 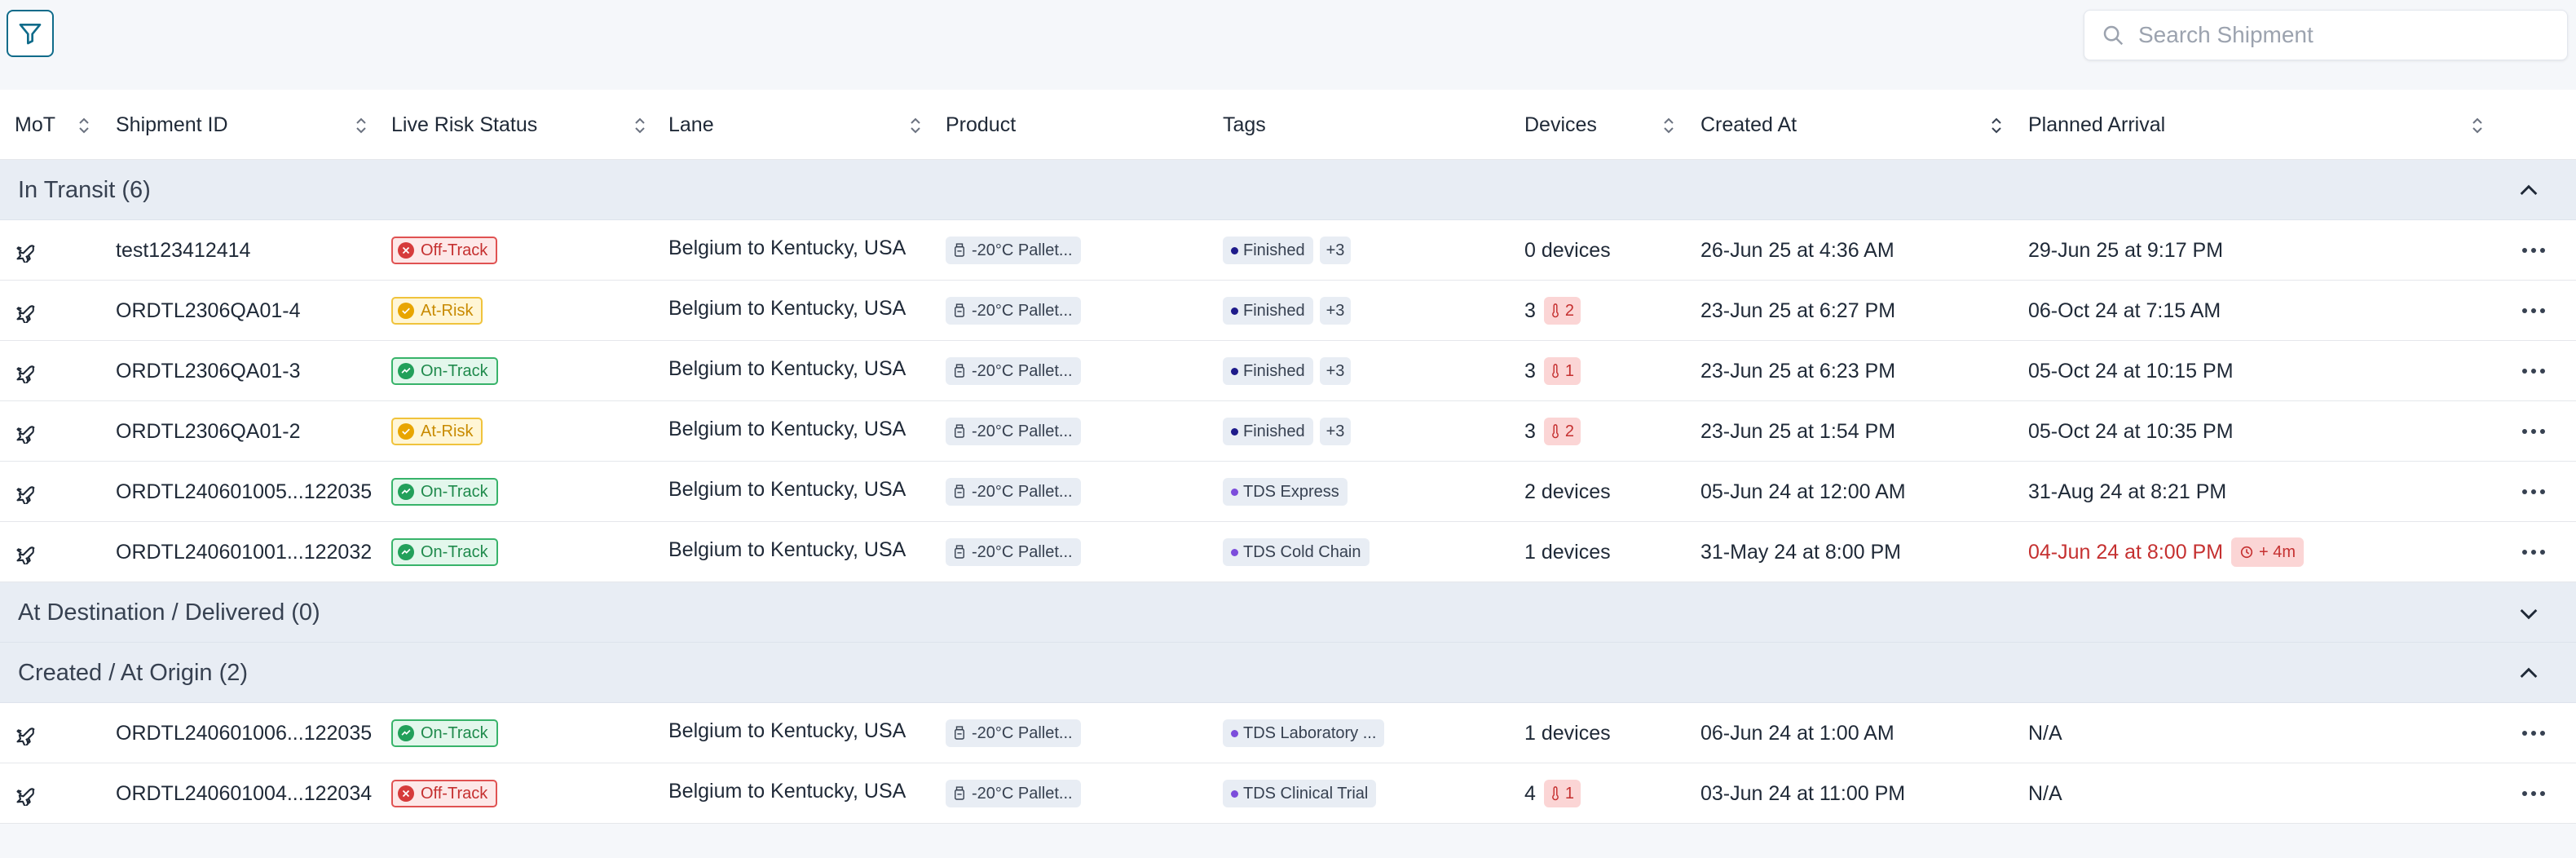 What do you see at coordinates (1748, 125) in the screenshot?
I see `column-header-created-at: Created At` at bounding box center [1748, 125].